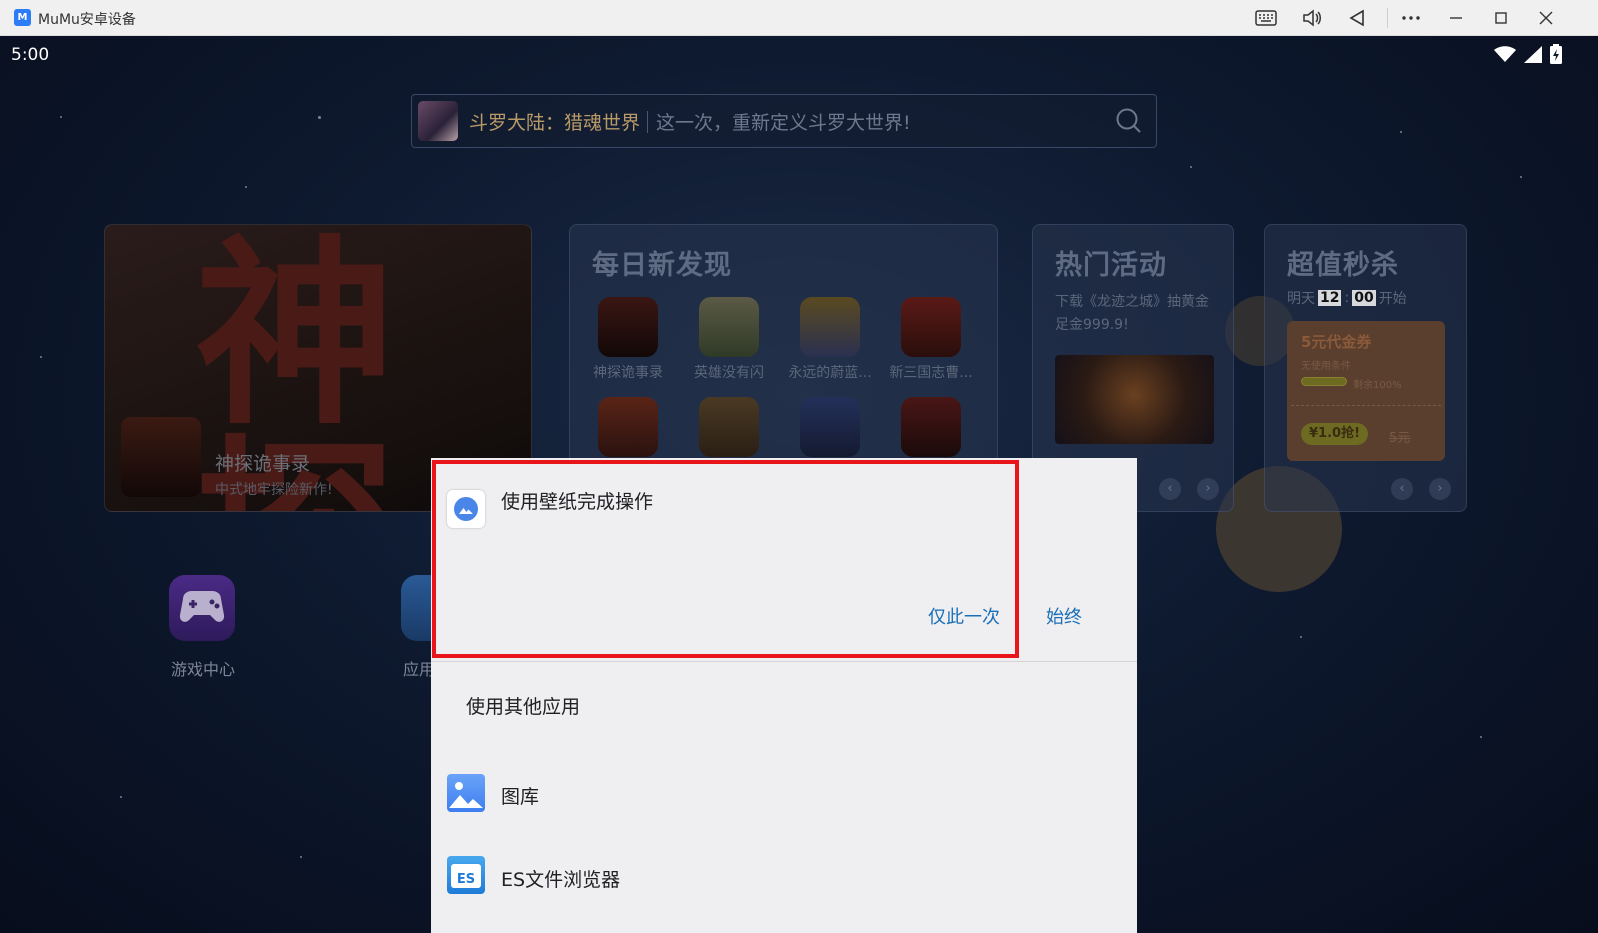 This screenshot has width=1598, height=933. I want to click on status-icons, so click(1528, 54).